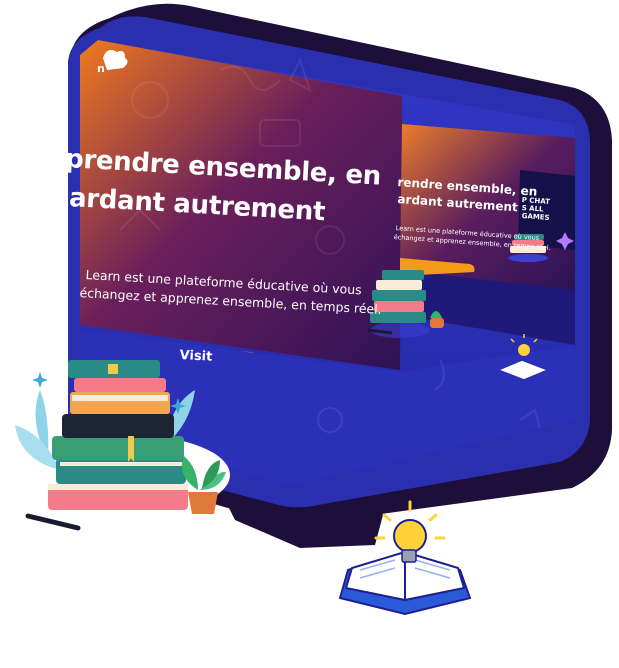 This screenshot has height=668, width=619. What do you see at coordinates (101, 68) in the screenshot?
I see `logo-letter: n` at bounding box center [101, 68].